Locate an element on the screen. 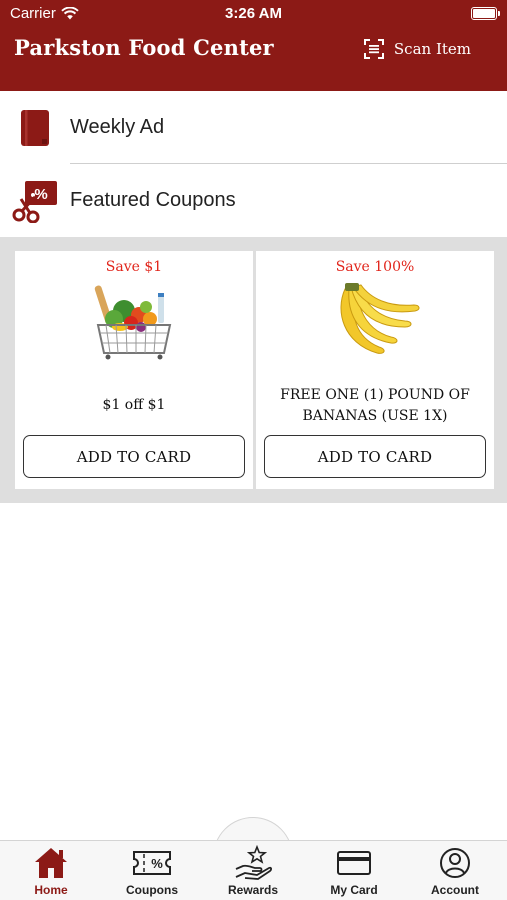 The width and height of the screenshot is (507, 900). tab-label: Home is located at coordinates (51, 890).